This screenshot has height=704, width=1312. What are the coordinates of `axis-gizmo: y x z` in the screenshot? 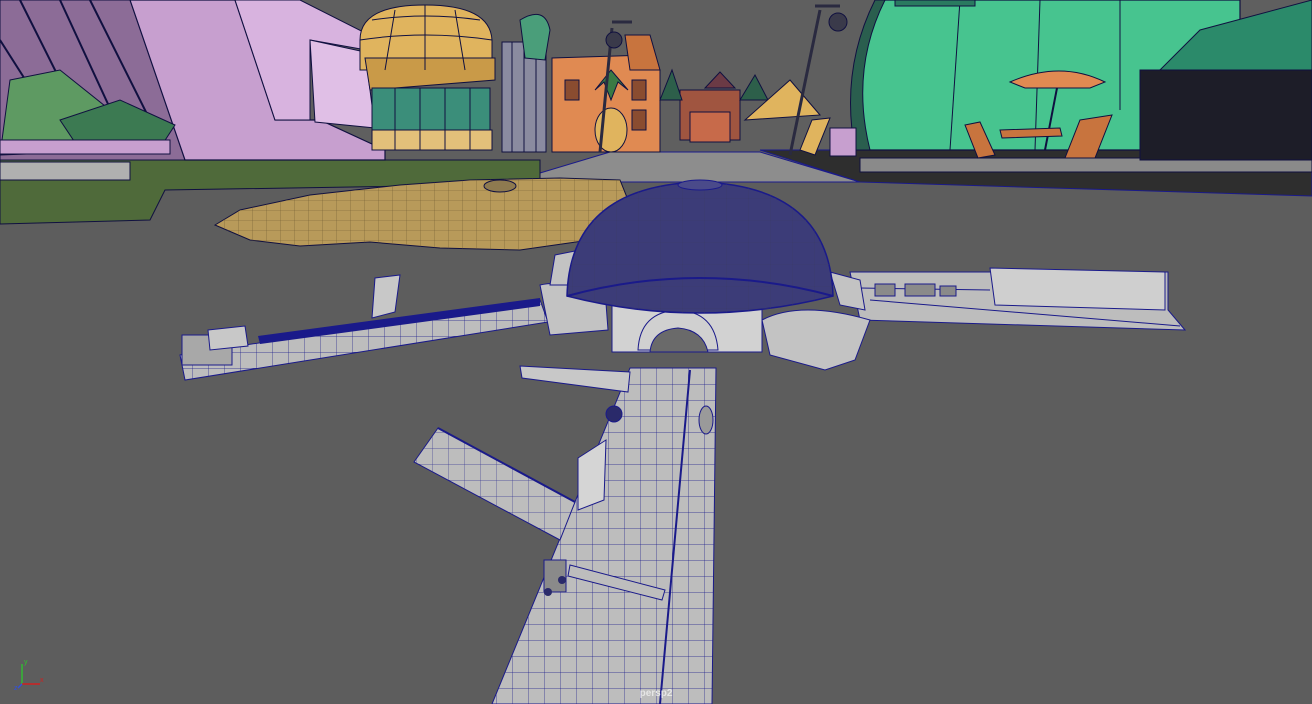 It's located at (29, 674).